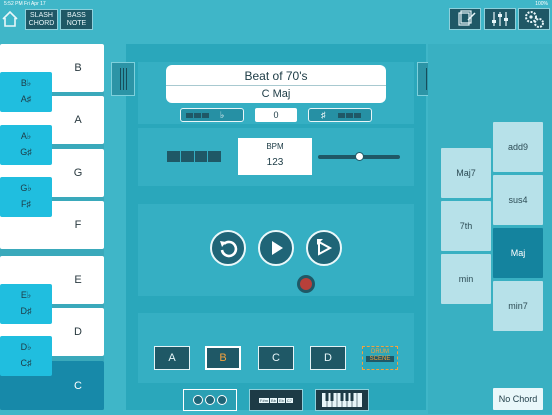  What do you see at coordinates (518, 200) in the screenshot?
I see `quality-sus4: sus4` at bounding box center [518, 200].